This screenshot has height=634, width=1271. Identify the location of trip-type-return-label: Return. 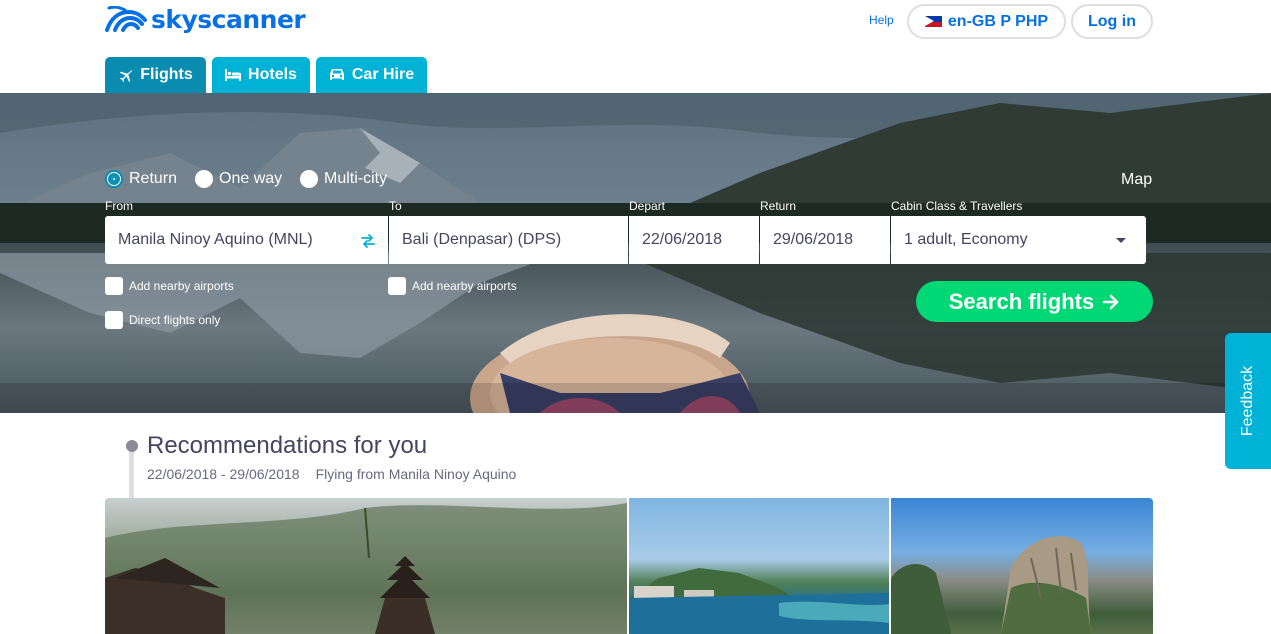
(153, 178).